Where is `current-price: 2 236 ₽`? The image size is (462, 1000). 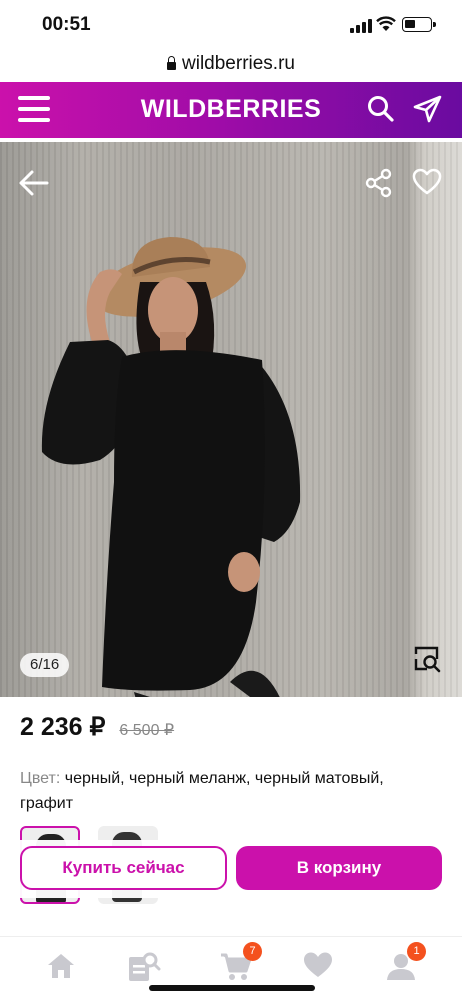
current-price: 2 236 ₽ is located at coordinates (63, 727).